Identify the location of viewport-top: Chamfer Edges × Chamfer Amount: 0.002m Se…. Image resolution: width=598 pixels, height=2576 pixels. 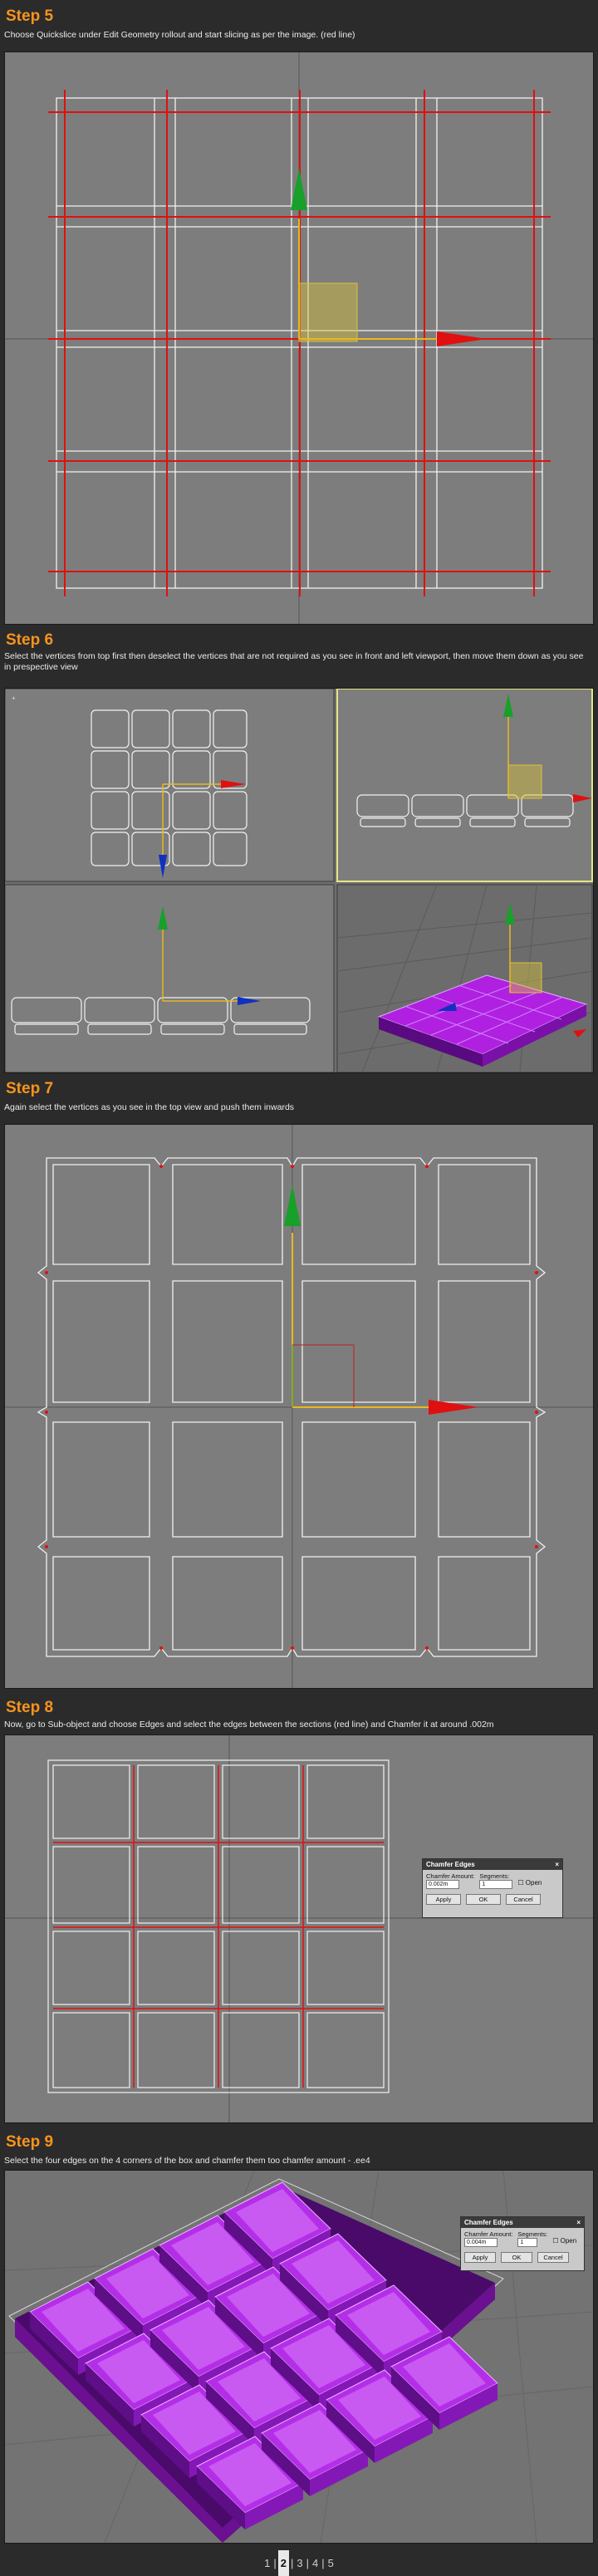
(299, 1929).